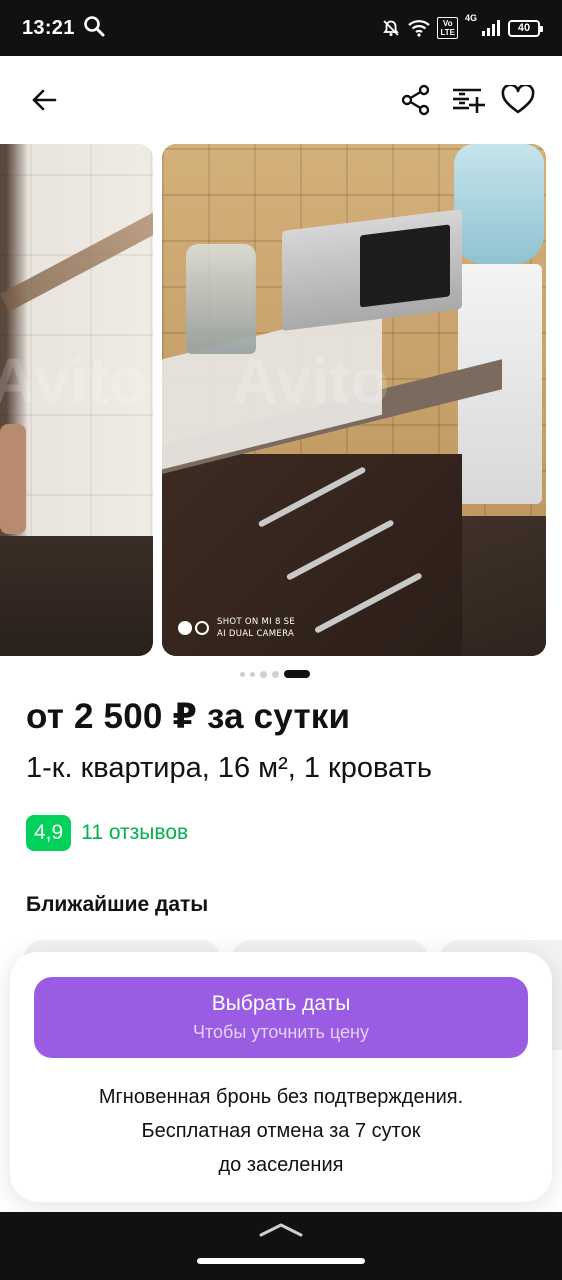  I want to click on status-left: 13:21, so click(63, 28).